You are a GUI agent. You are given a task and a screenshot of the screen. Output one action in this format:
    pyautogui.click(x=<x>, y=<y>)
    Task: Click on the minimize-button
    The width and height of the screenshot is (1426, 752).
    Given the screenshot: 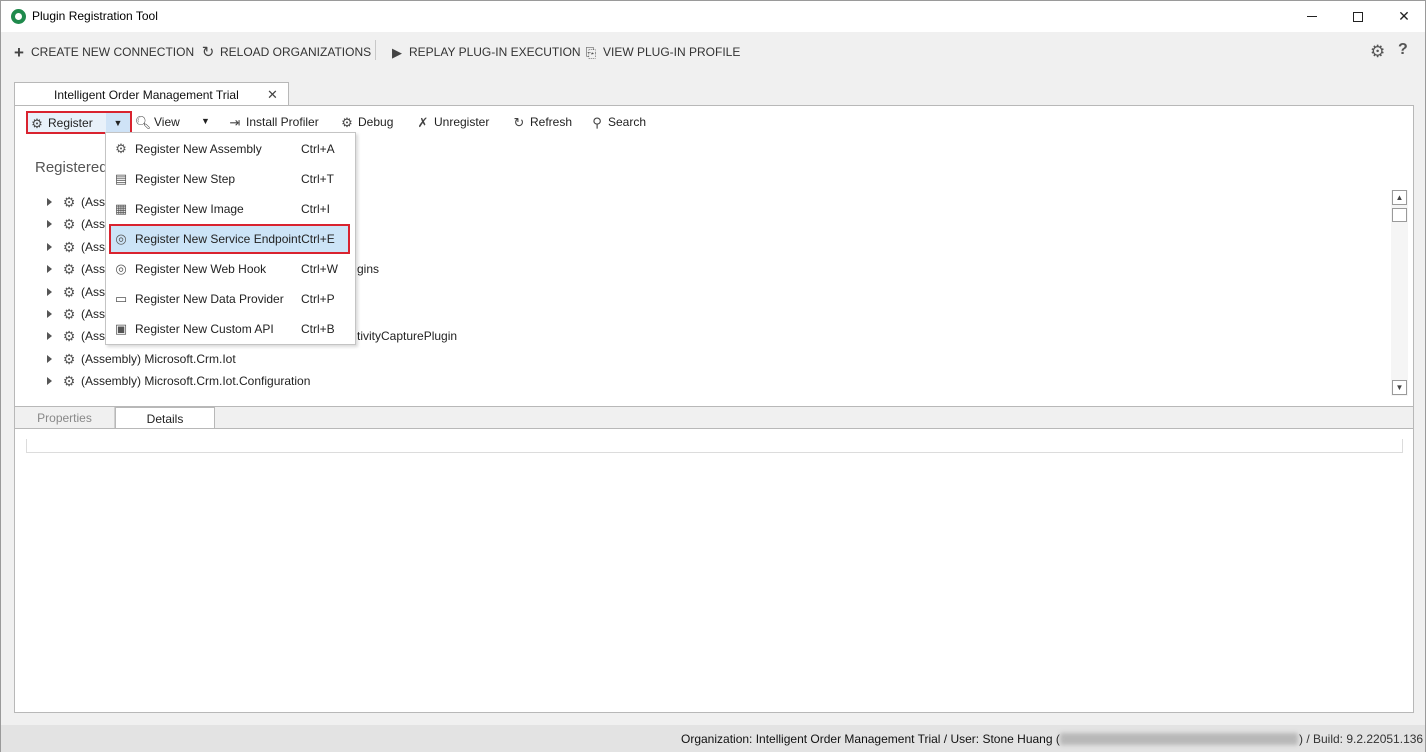 What is the action you would take?
    pyautogui.click(x=1312, y=16)
    